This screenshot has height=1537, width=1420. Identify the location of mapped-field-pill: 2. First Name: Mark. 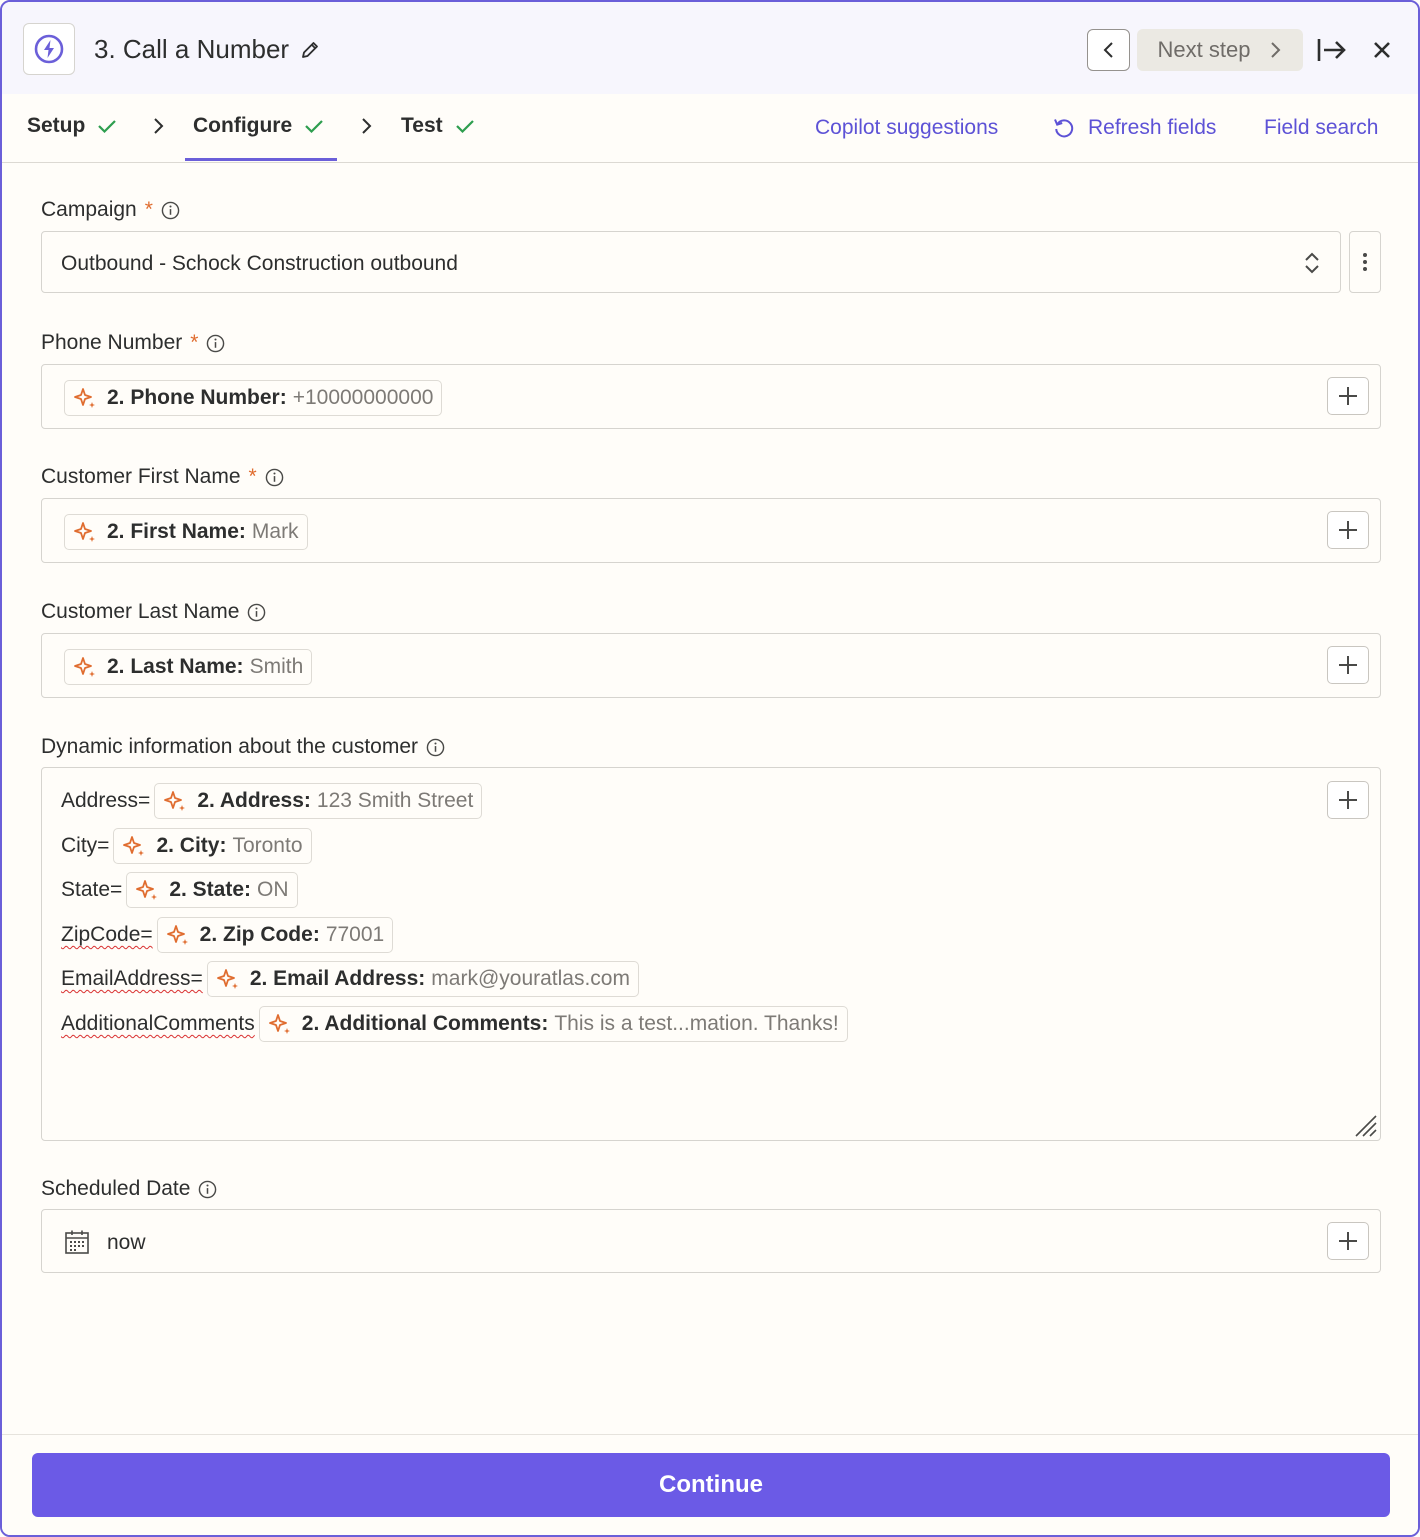
(186, 532).